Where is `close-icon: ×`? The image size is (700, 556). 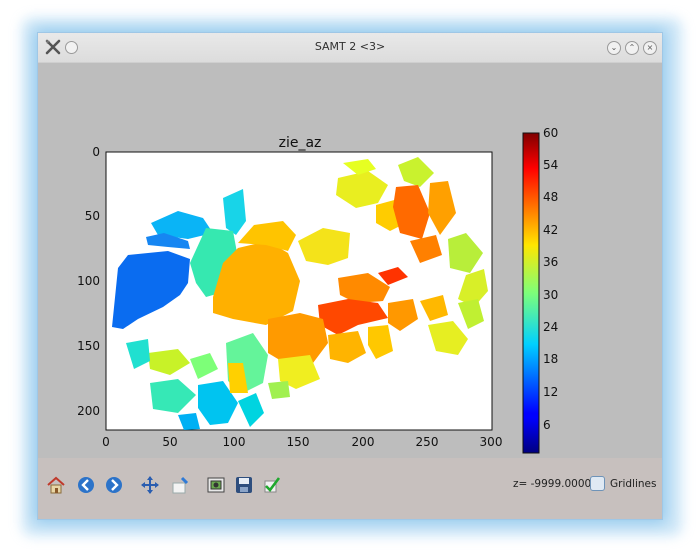
close-icon: × is located at coordinates (650, 48).